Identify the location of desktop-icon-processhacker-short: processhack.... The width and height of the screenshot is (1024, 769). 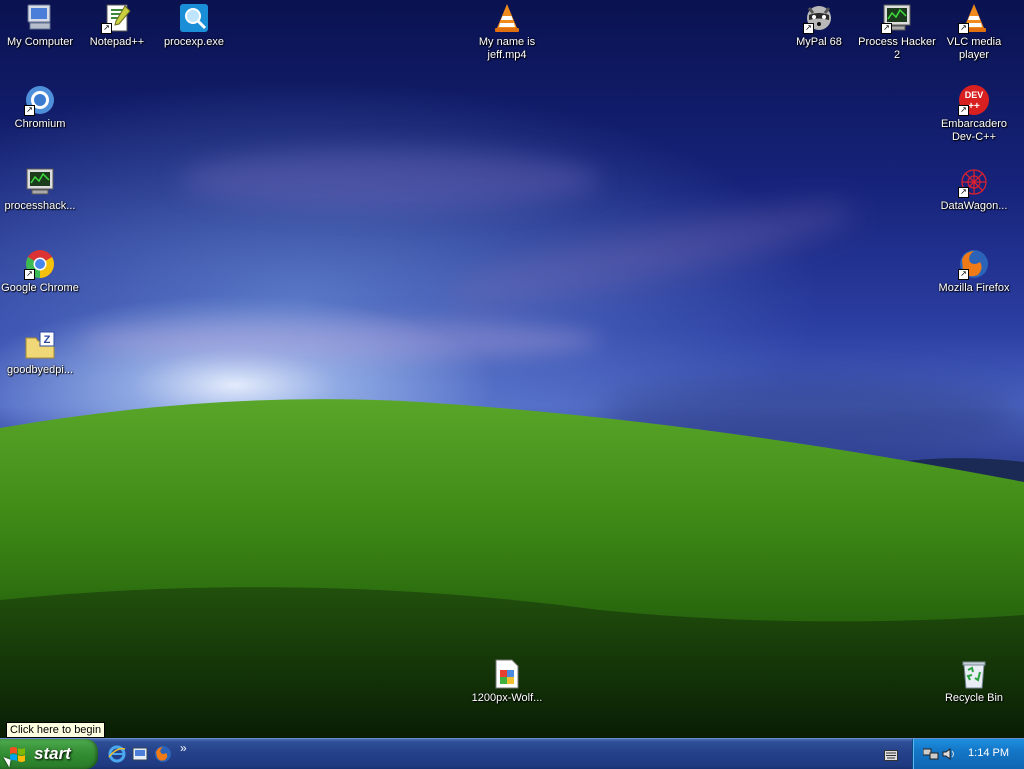
(40, 189).